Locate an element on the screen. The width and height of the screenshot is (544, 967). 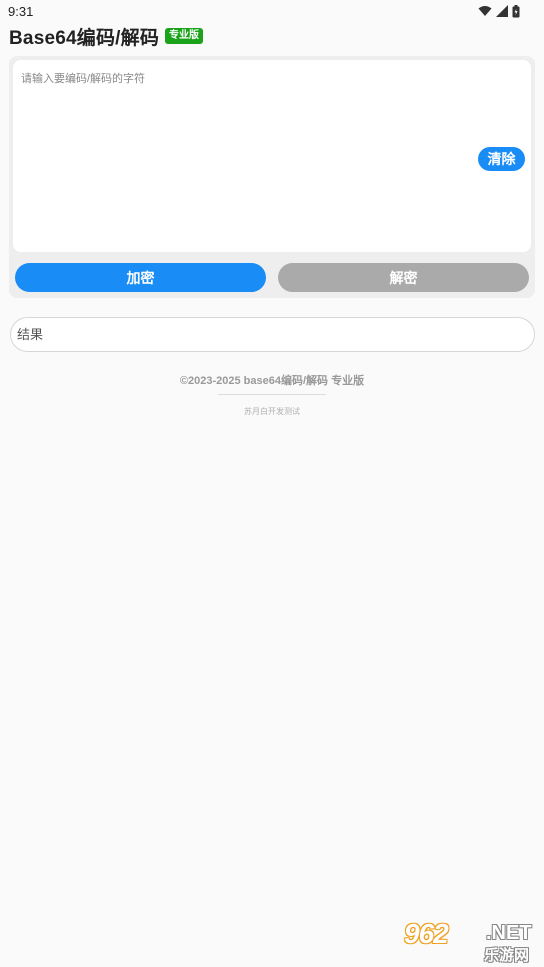
clear-button: 清除 is located at coordinates (501, 159).